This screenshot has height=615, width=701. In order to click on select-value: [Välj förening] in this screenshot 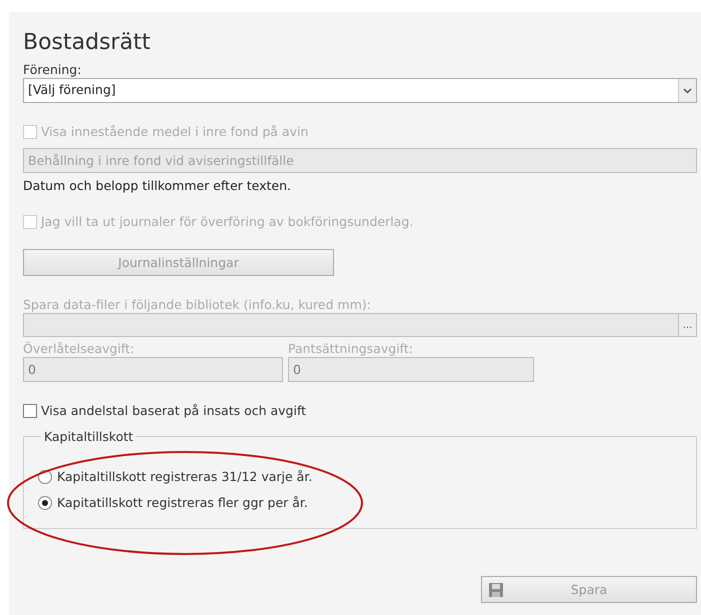, I will do `click(72, 90)`.